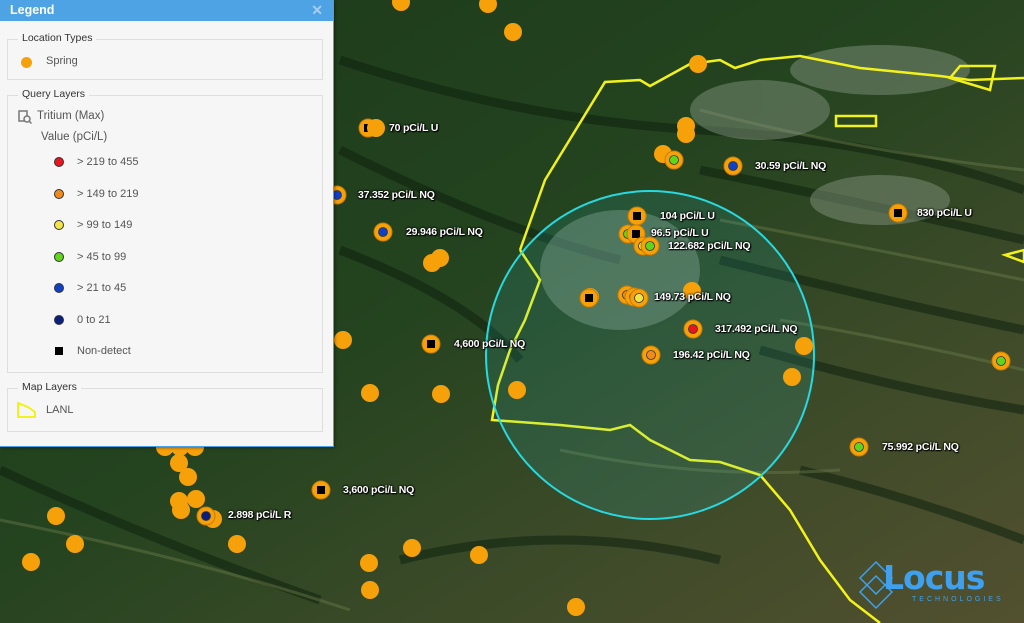 This screenshot has width=1024, height=623. I want to click on map-value-label: 29.946 pCi/L NQ, so click(444, 232).